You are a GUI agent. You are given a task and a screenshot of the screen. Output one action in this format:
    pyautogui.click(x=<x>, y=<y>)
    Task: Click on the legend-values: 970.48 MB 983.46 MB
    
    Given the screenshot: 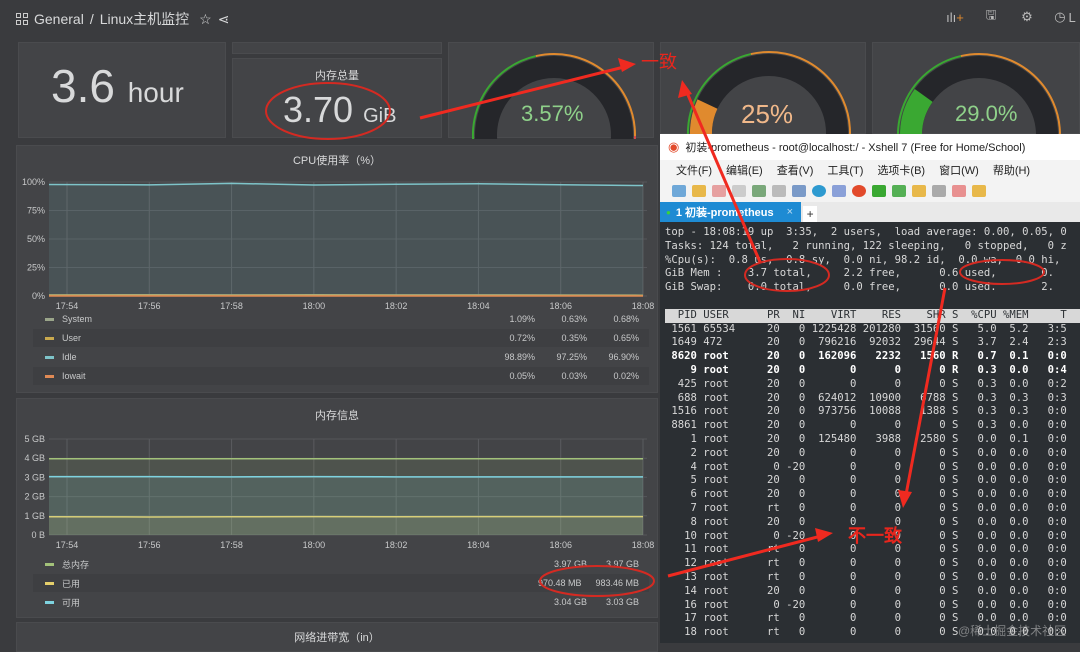 What is the action you would take?
    pyautogui.click(x=588, y=583)
    